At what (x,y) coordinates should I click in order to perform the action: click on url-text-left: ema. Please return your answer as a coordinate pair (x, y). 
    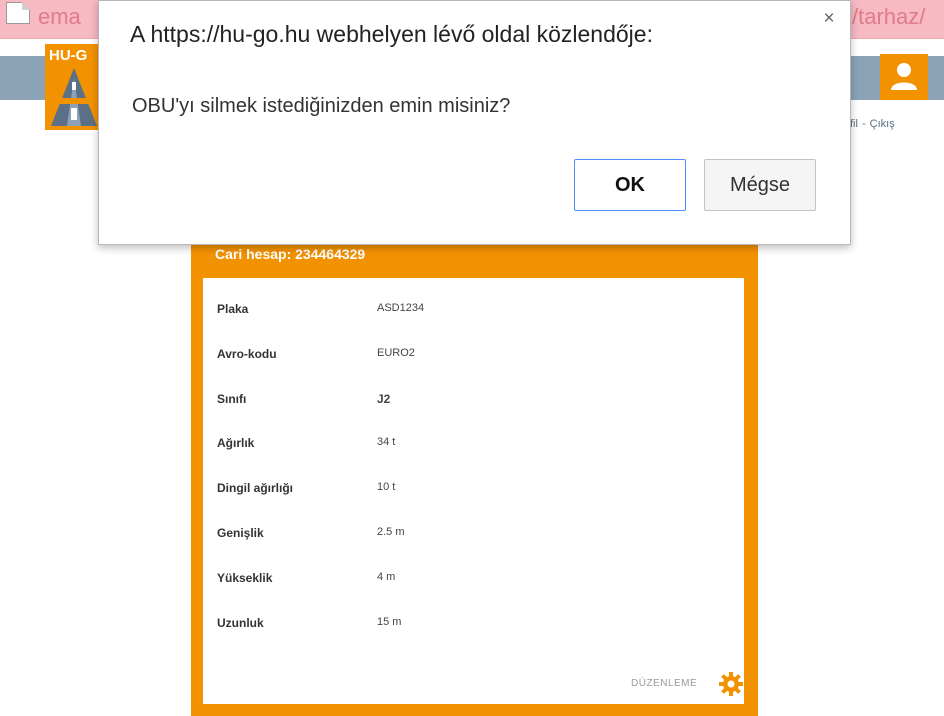
    Looking at the image, I should click on (59, 17).